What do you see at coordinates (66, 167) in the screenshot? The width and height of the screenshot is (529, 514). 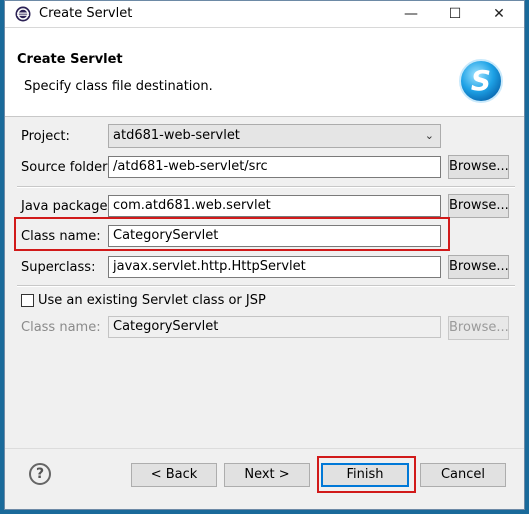 I see `source-folder-label: Source folder:` at bounding box center [66, 167].